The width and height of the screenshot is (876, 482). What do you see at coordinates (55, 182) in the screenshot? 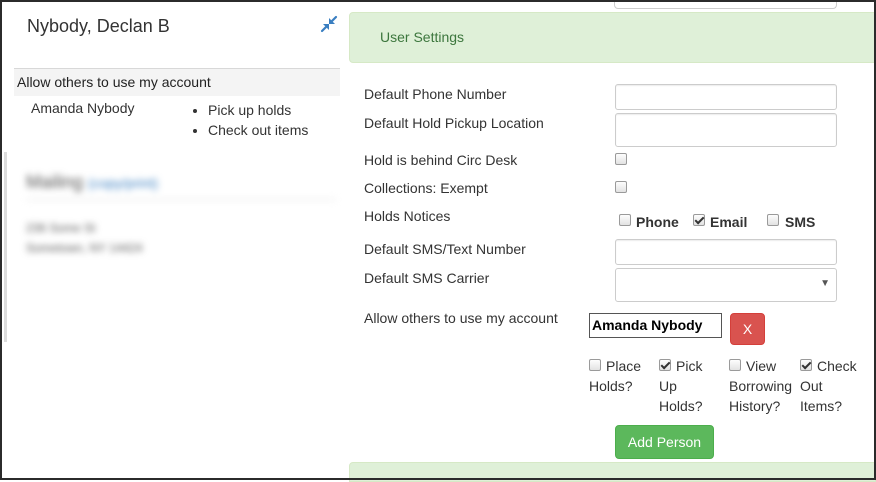
I see `mailing-heading: Mailing` at bounding box center [55, 182].